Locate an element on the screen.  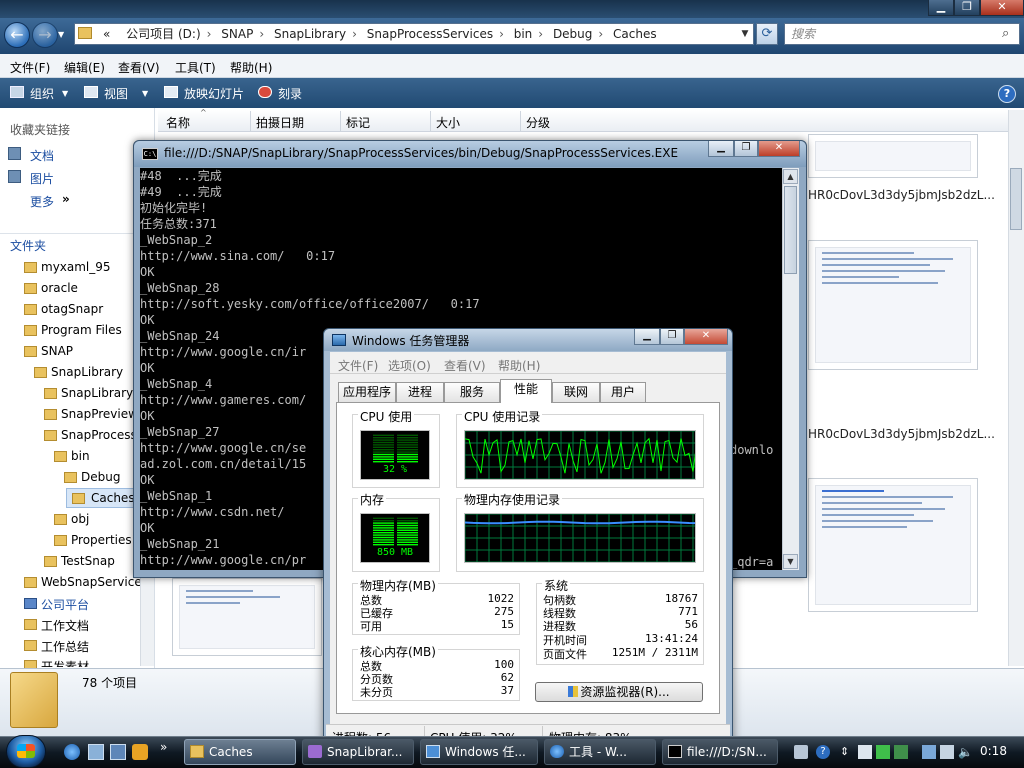
tm-menu-view: 查看(V) is located at coordinates (465, 365).